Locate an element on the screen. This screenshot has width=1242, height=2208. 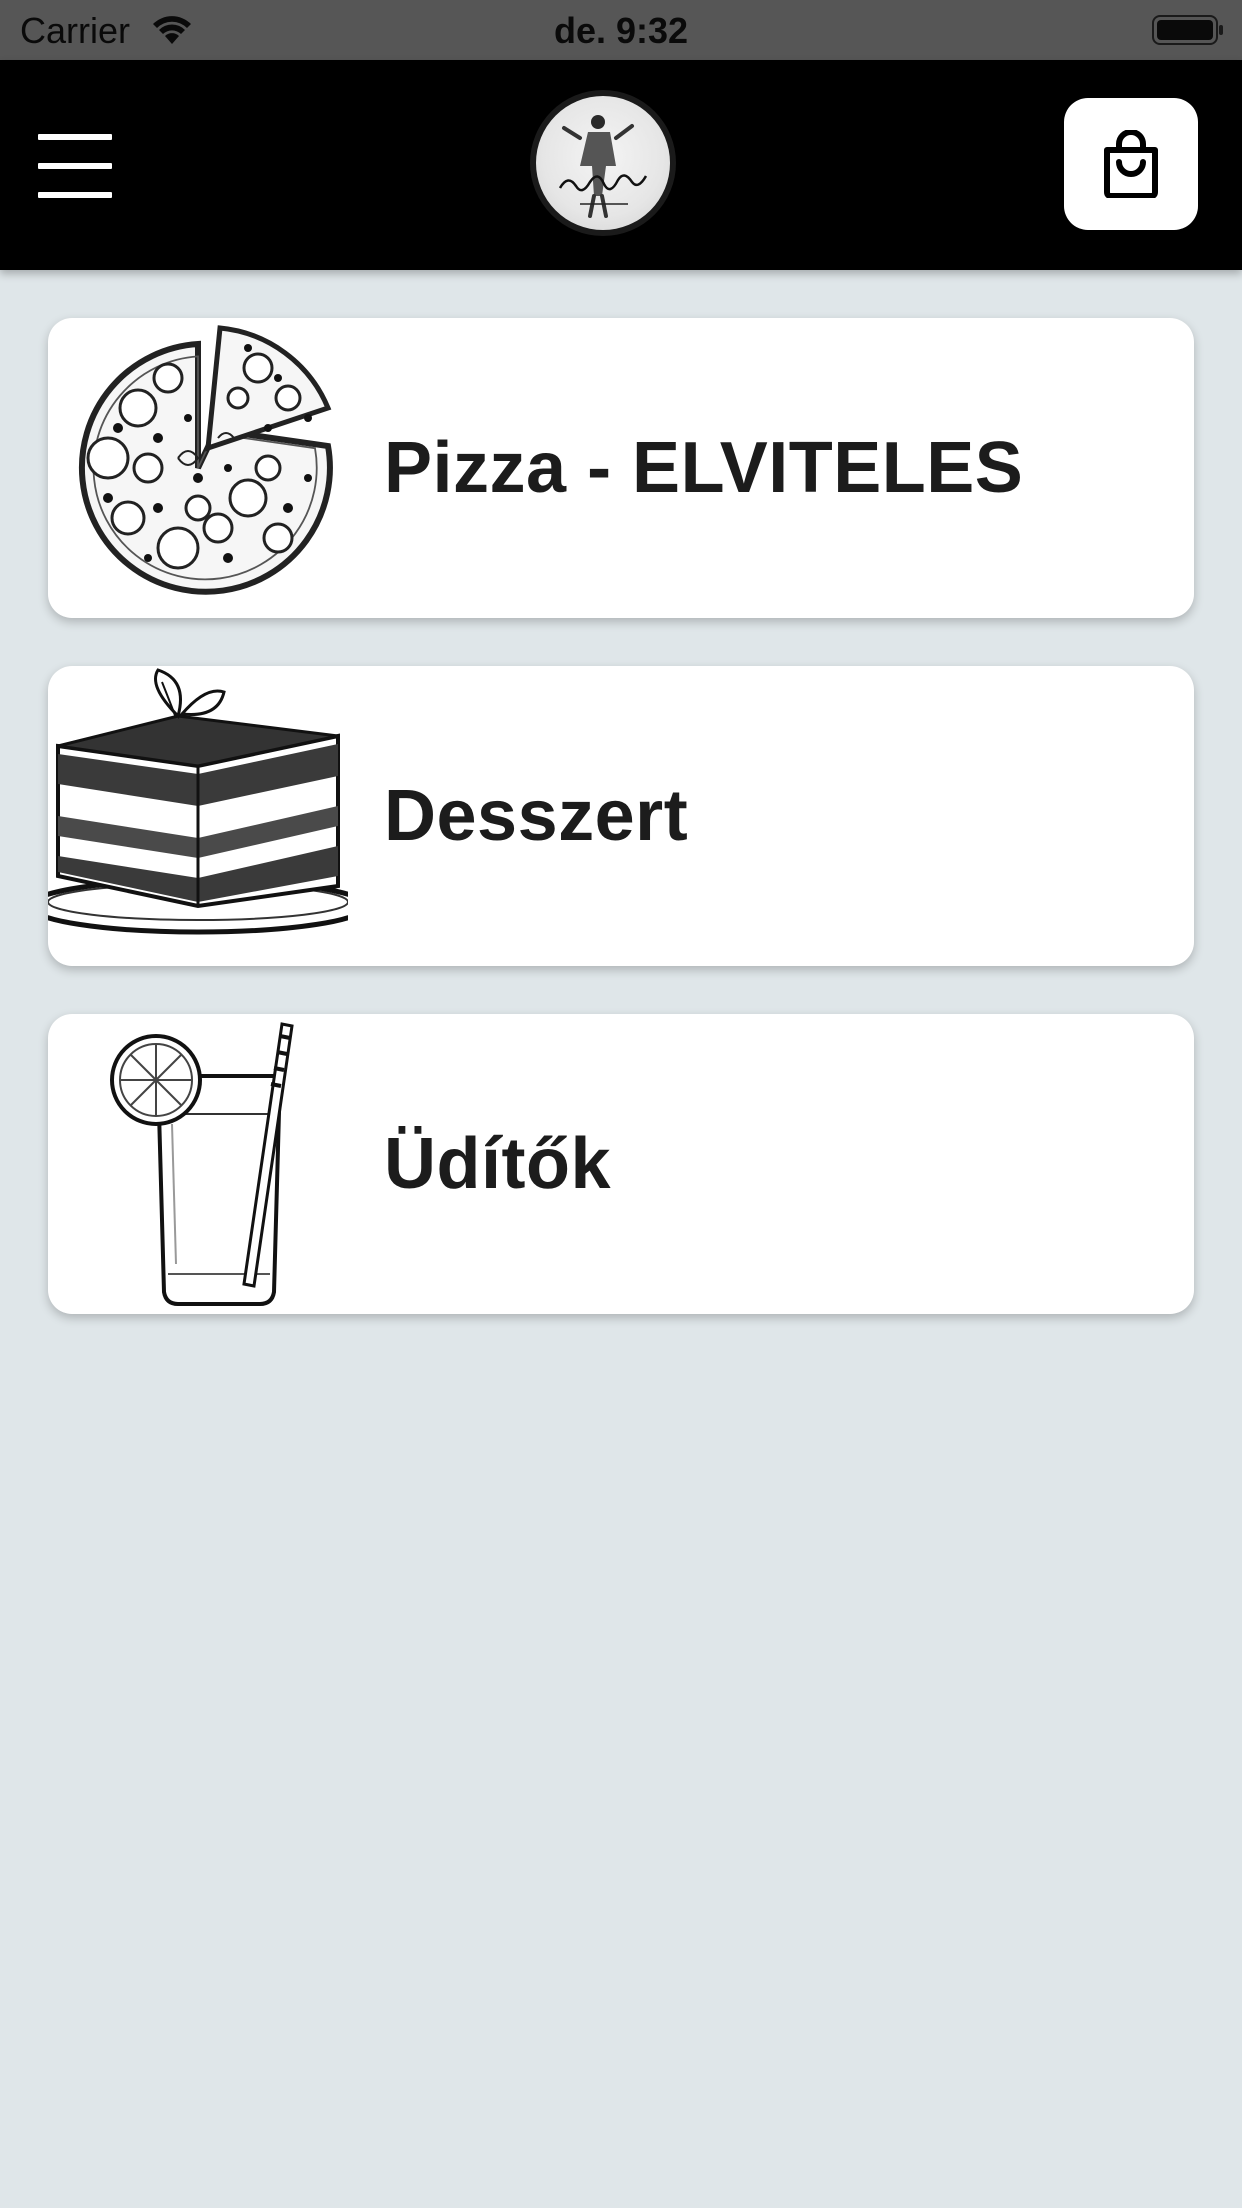
pizza-illustration is located at coordinates (198, 468).